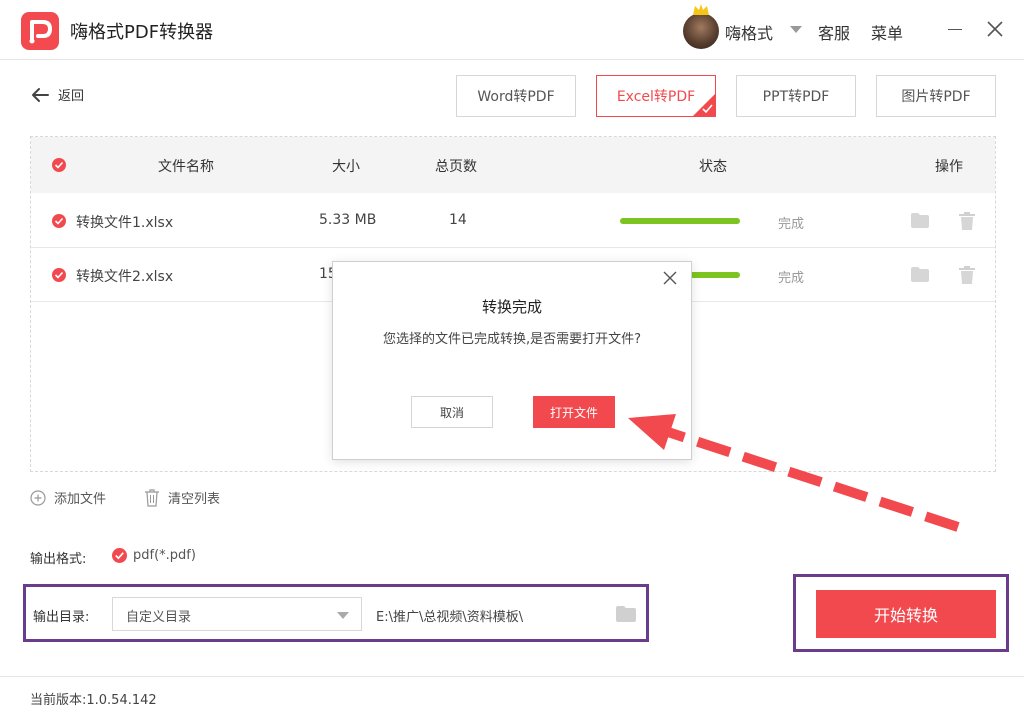  I want to click on select-all-checkbox, so click(59, 165).